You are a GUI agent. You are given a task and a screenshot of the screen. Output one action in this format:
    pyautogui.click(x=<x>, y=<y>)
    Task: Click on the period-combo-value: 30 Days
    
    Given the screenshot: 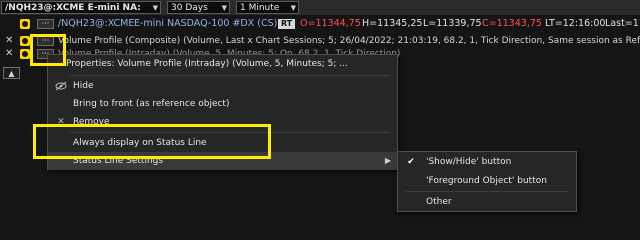 What is the action you would take?
    pyautogui.click(x=189, y=8)
    